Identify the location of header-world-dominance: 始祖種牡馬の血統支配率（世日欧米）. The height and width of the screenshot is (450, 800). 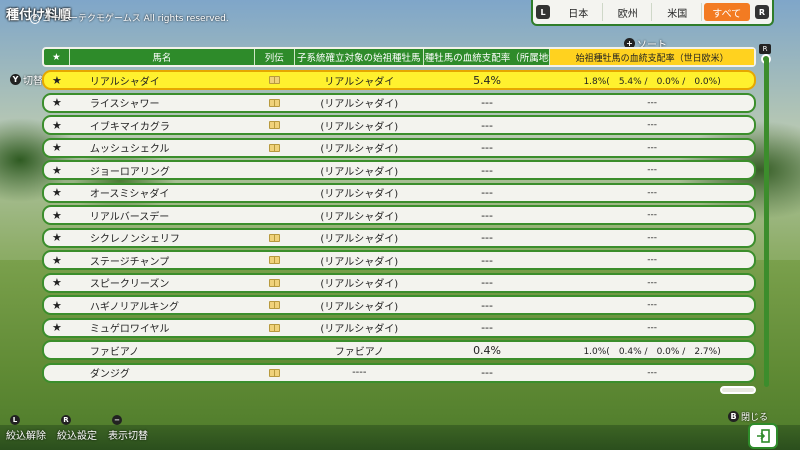
(652, 57).